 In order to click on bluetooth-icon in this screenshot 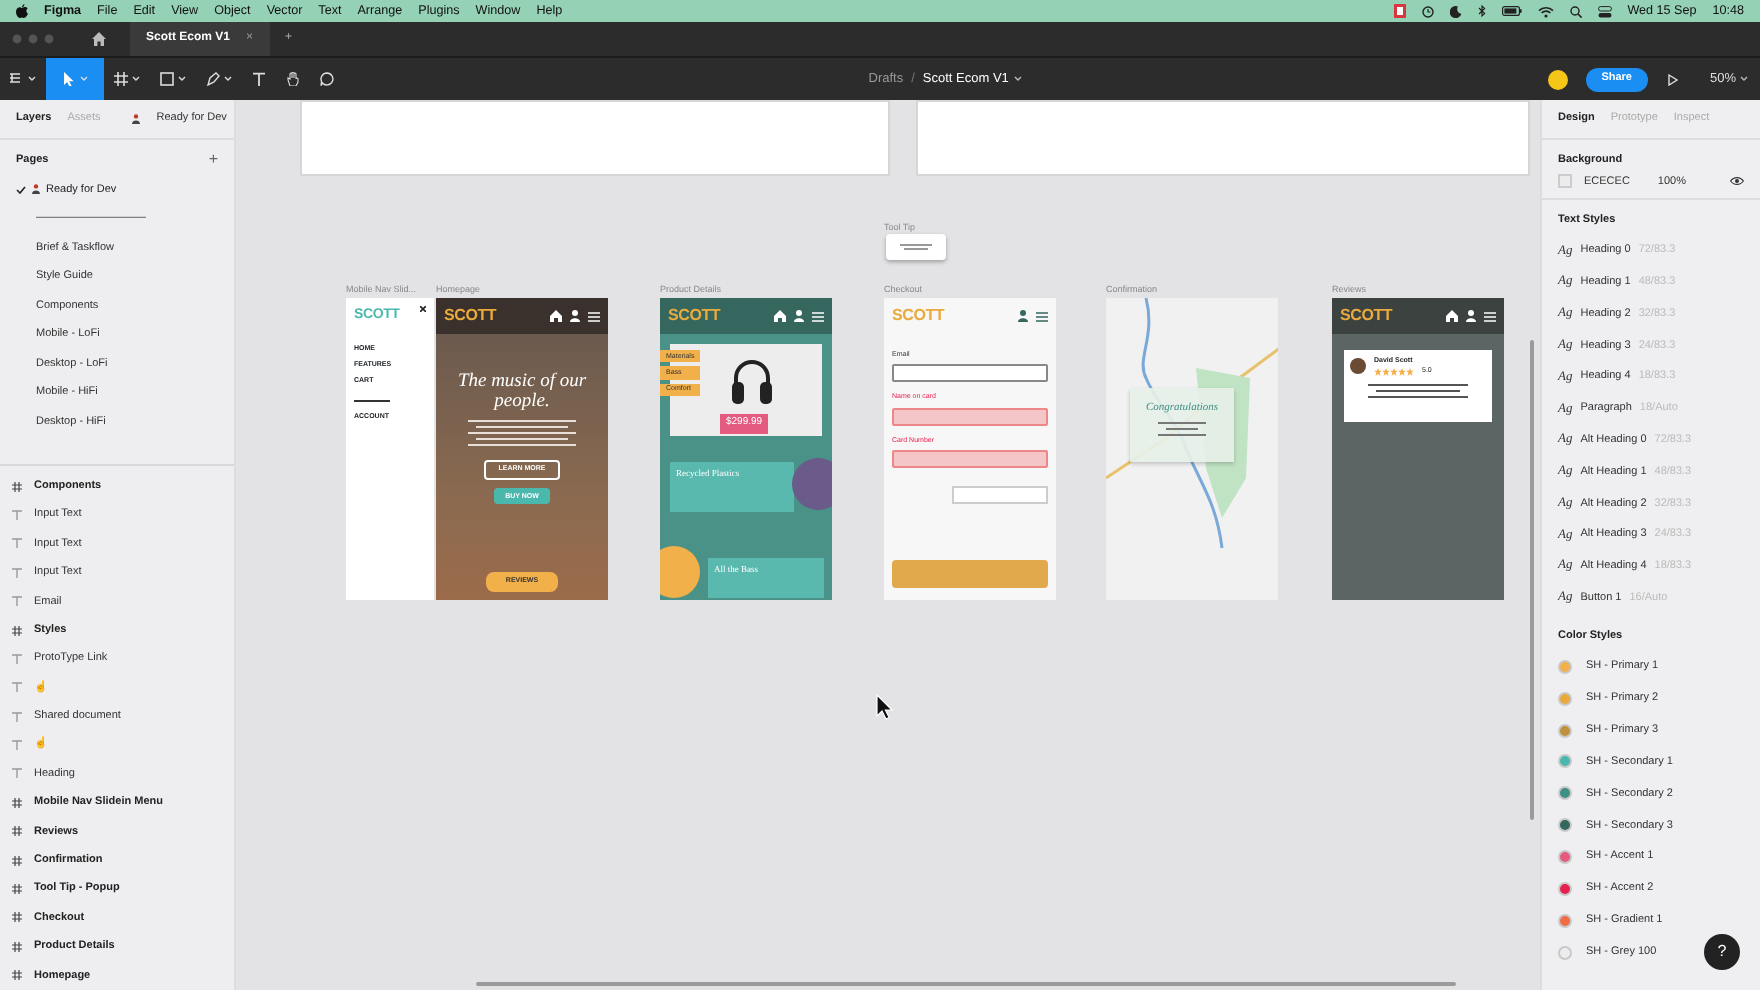, I will do `click(1481, 11)`.